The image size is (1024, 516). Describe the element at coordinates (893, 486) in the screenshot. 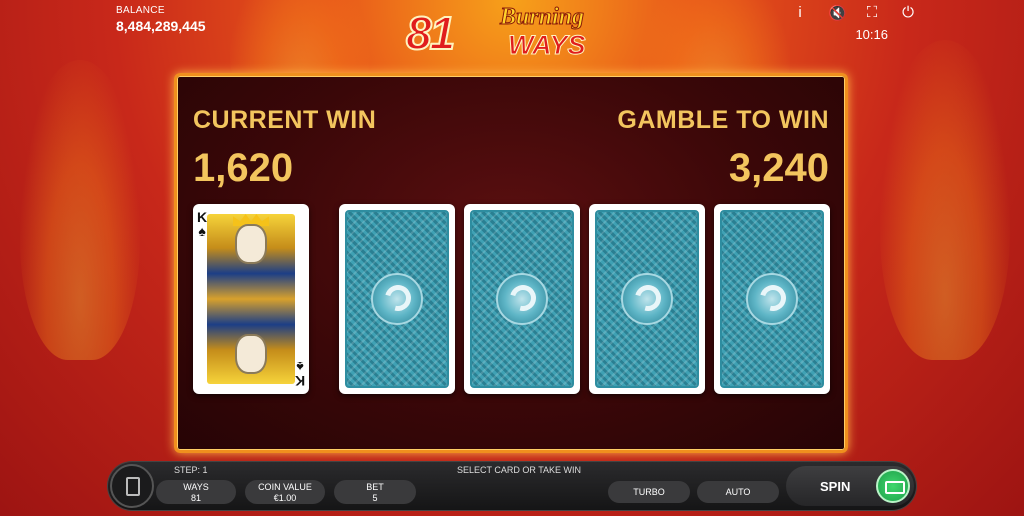

I see `collect-money-icon` at that location.